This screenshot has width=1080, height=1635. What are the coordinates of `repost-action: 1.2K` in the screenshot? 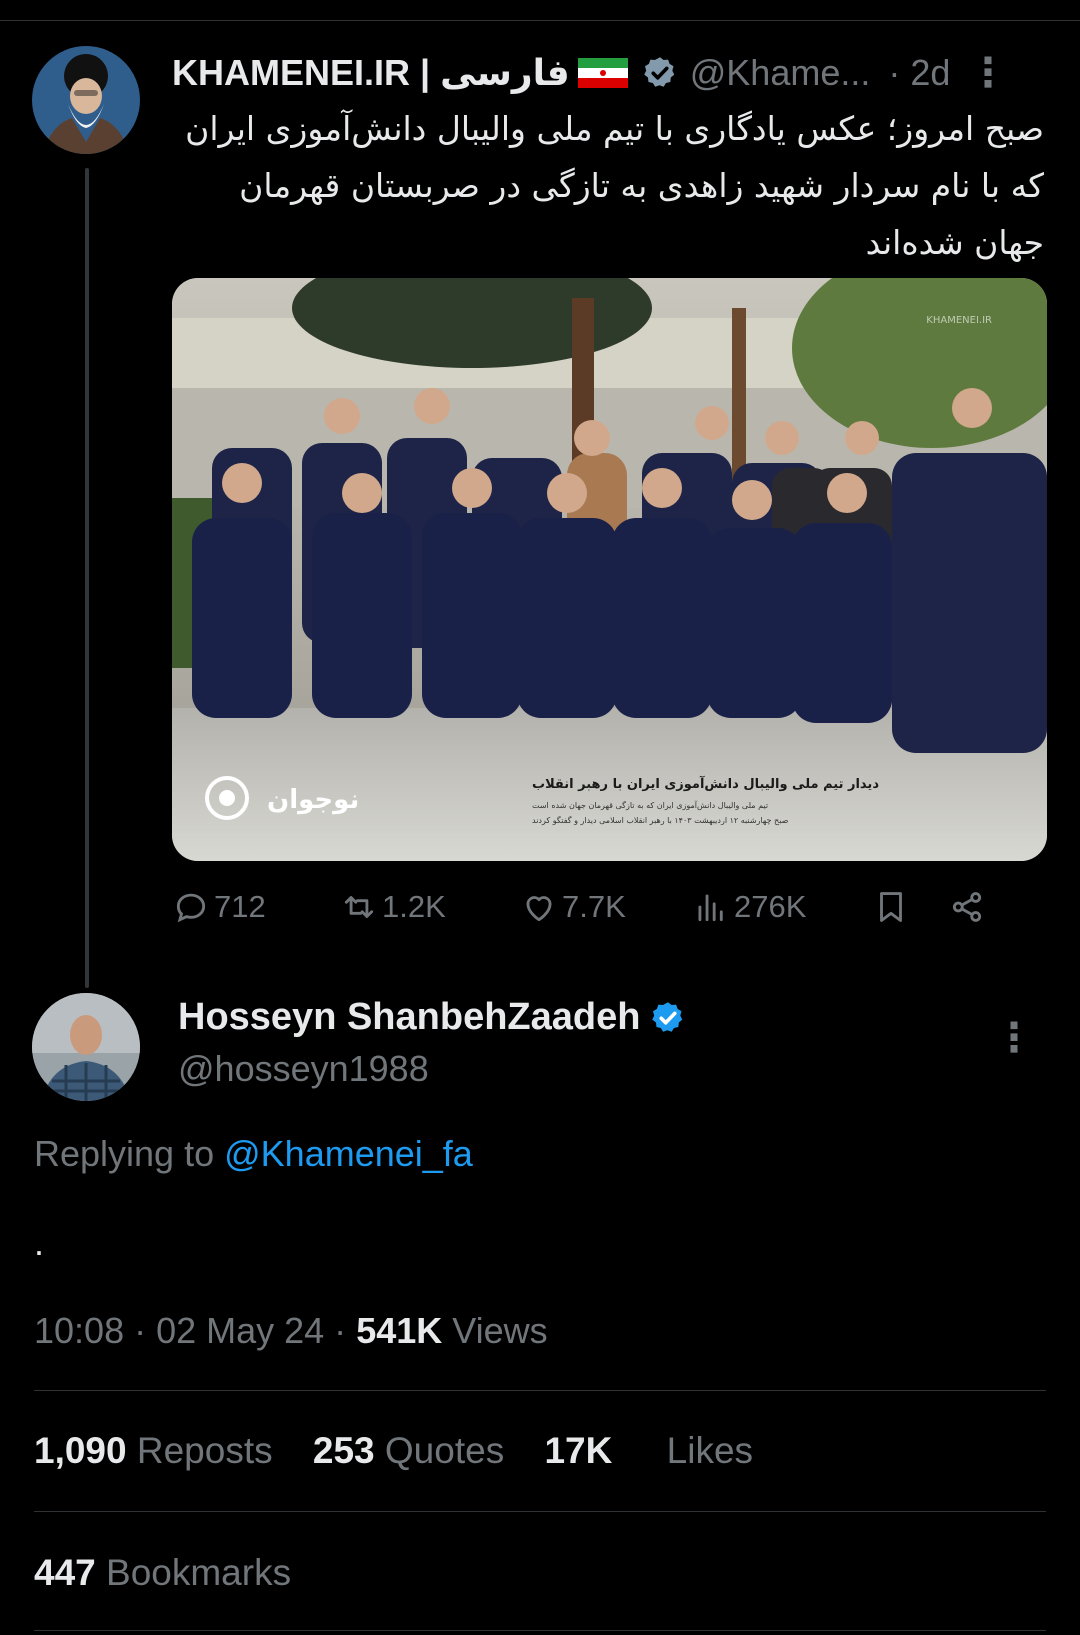 It's located at (393, 907).